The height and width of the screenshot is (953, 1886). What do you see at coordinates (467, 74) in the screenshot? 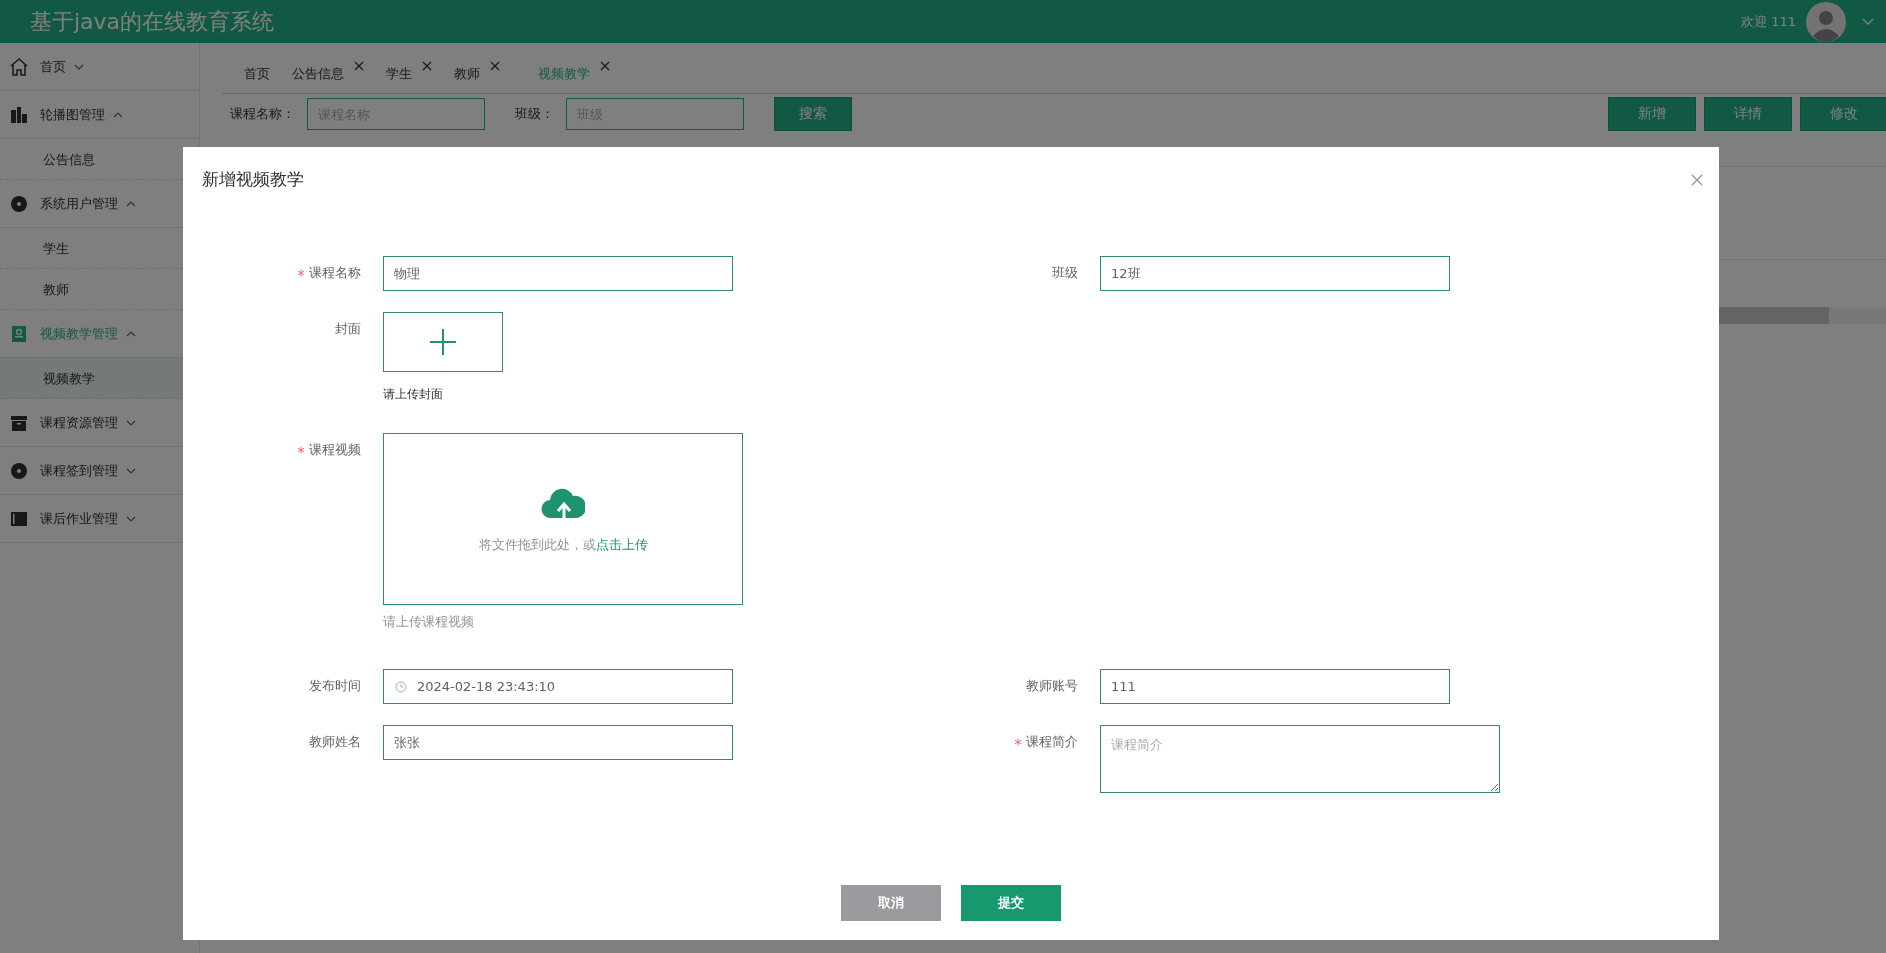
I see `tab: 教师` at bounding box center [467, 74].